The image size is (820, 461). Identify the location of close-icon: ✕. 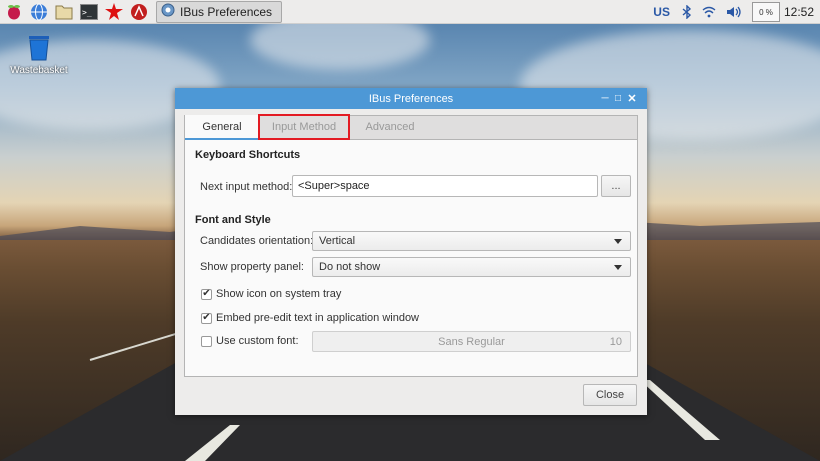
(632, 98).